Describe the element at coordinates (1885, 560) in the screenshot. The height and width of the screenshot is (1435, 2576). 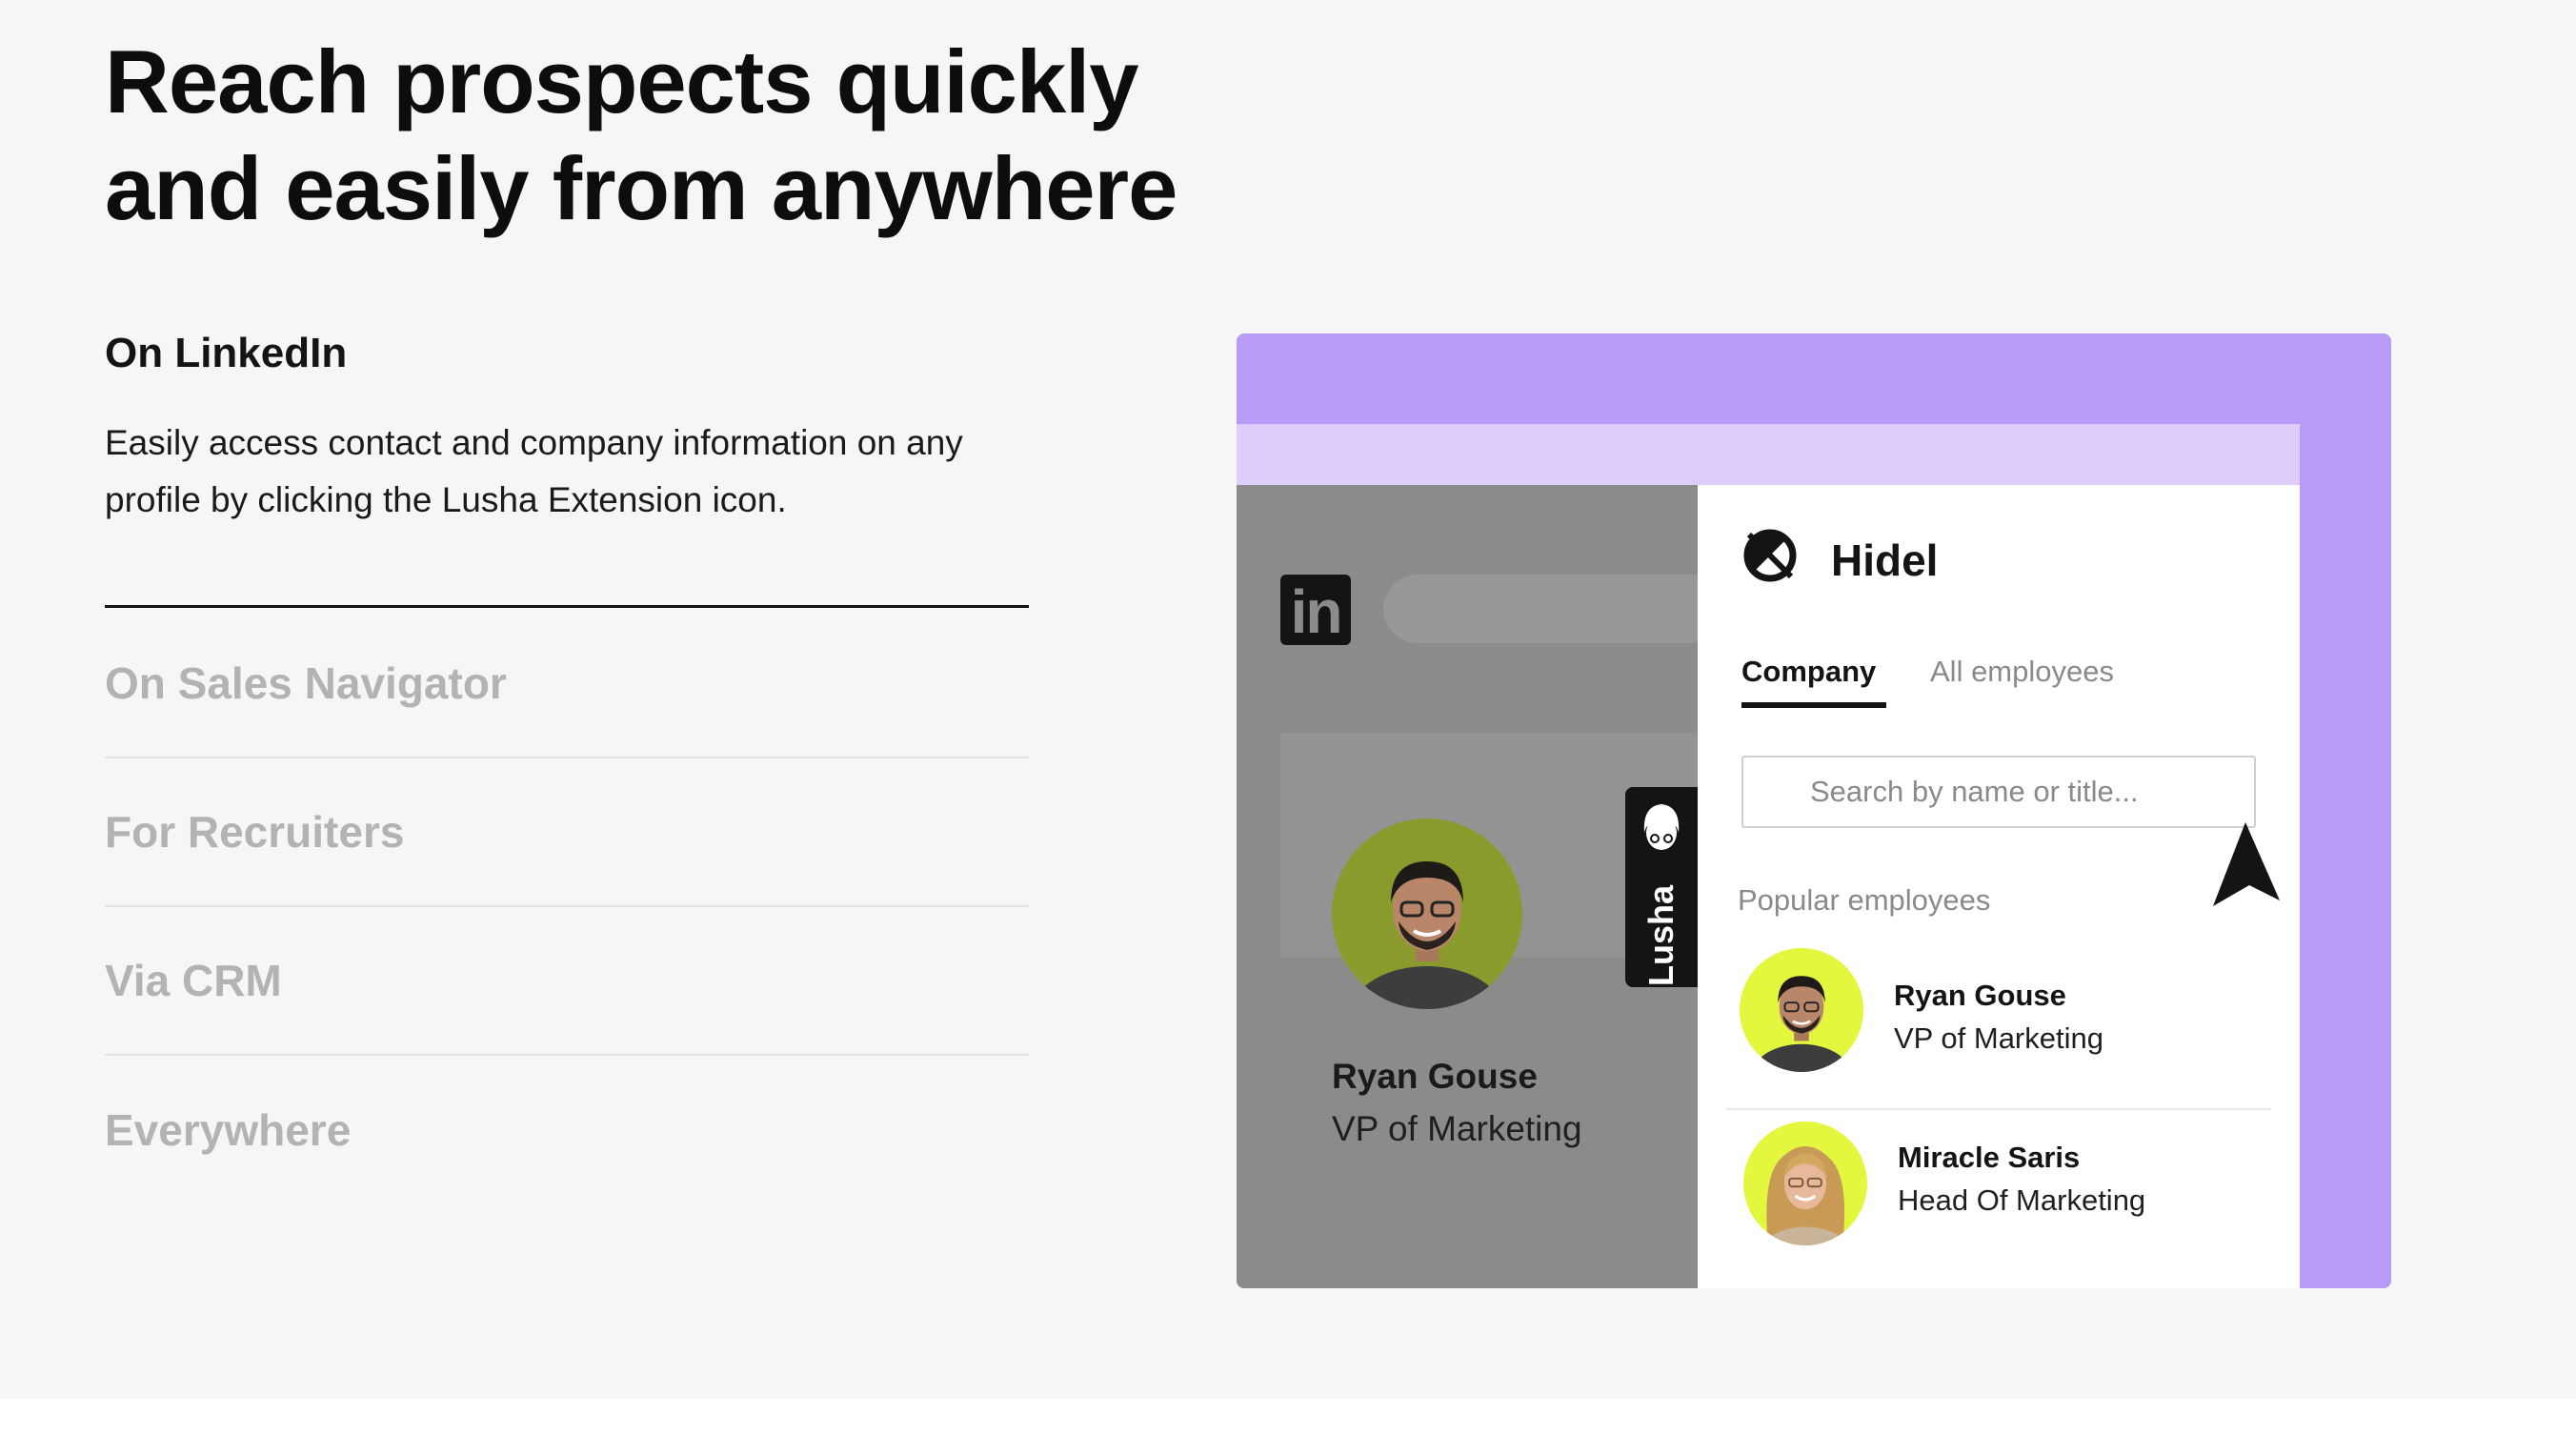
I see `company-name: Hidel` at that location.